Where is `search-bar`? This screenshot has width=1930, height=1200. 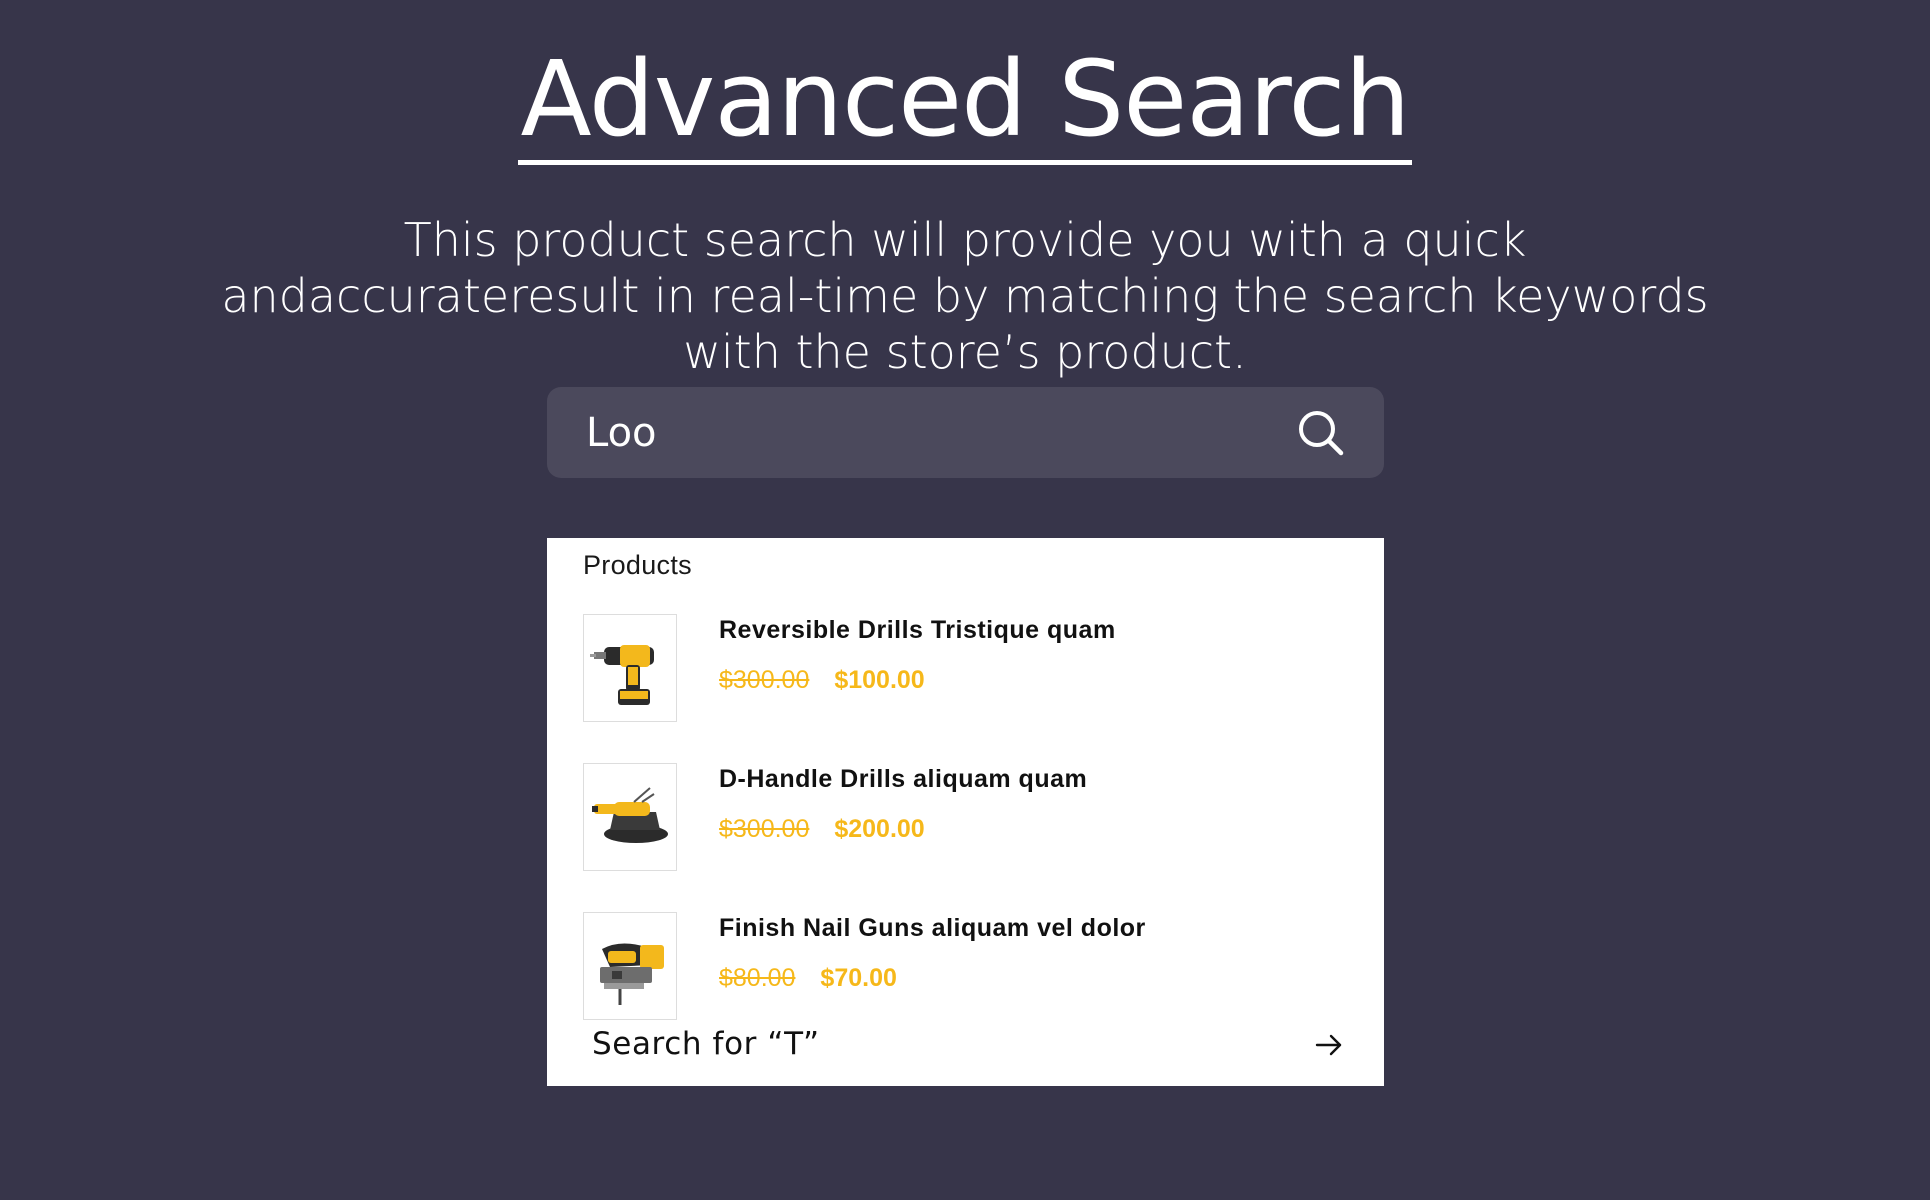 search-bar is located at coordinates (965, 432).